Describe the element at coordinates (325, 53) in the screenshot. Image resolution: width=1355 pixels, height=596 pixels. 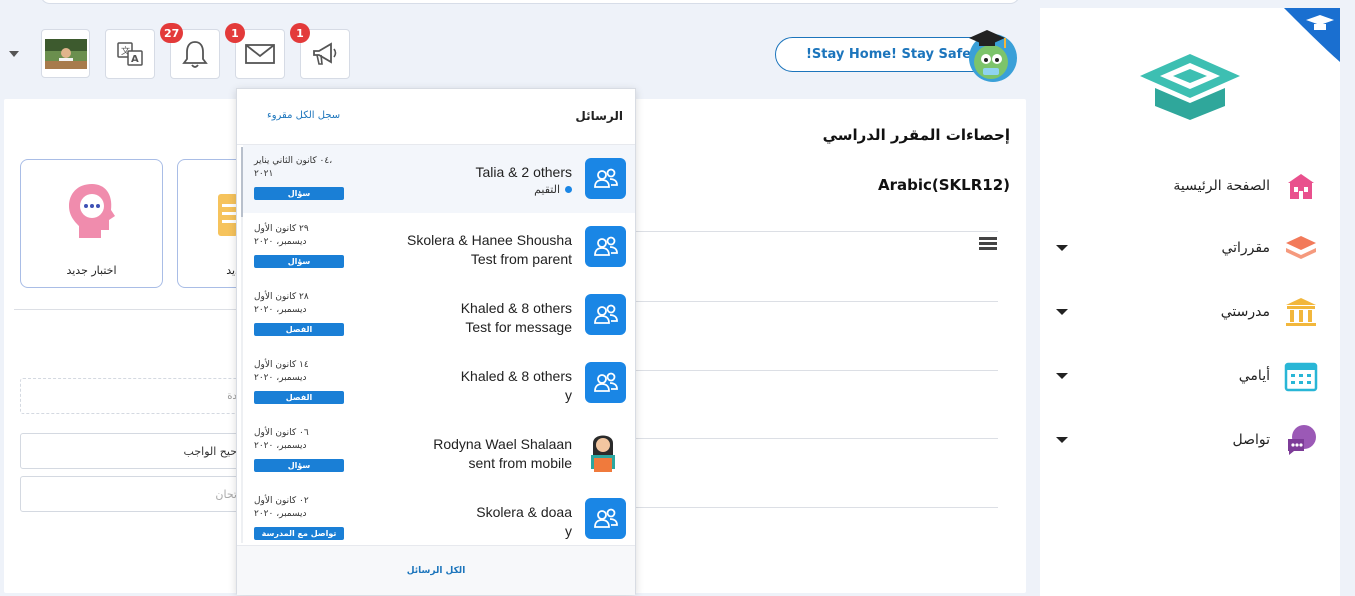
I see `megaphone-icon` at that location.